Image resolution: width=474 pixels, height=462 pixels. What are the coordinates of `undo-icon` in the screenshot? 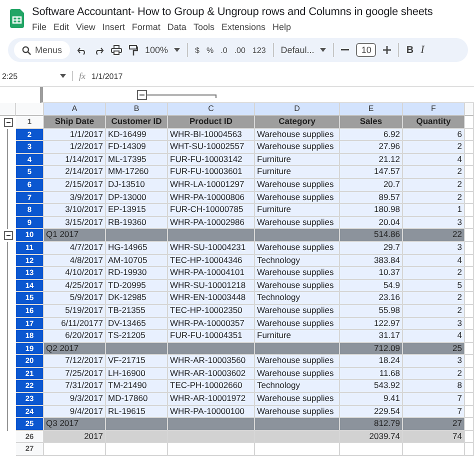 It's located at (82, 50).